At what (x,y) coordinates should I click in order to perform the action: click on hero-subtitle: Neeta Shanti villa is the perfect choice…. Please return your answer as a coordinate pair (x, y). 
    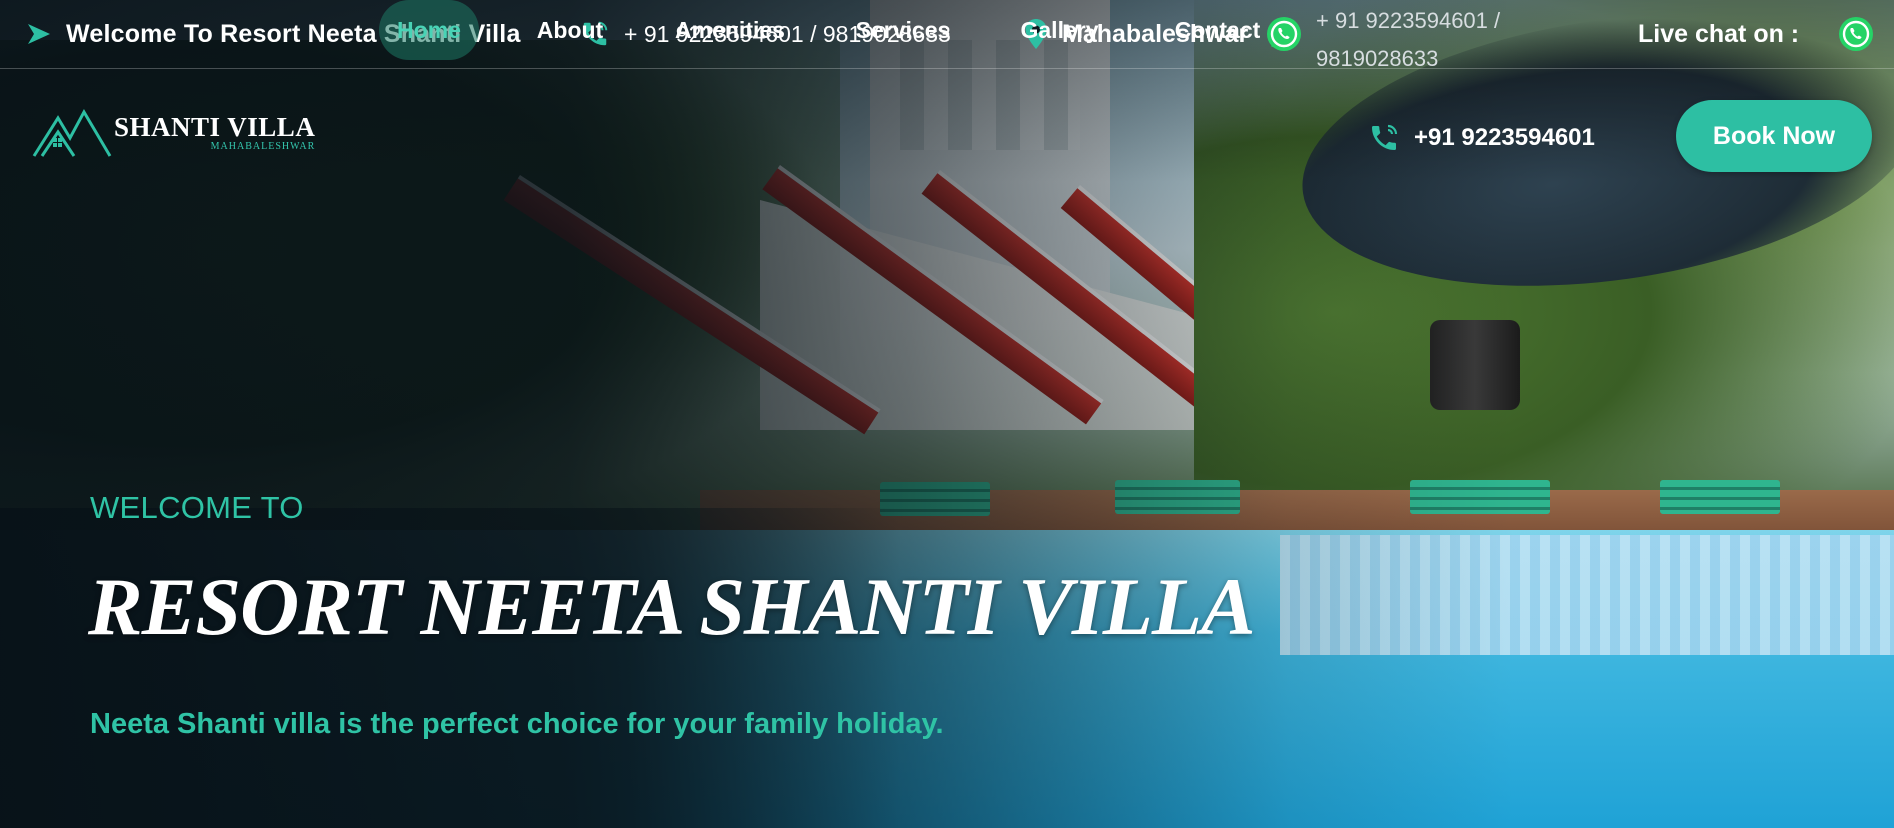
    Looking at the image, I should click on (517, 724).